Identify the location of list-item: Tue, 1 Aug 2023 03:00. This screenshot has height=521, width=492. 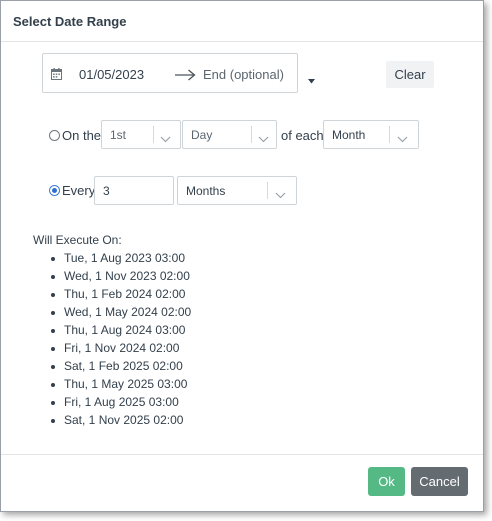
(120, 260).